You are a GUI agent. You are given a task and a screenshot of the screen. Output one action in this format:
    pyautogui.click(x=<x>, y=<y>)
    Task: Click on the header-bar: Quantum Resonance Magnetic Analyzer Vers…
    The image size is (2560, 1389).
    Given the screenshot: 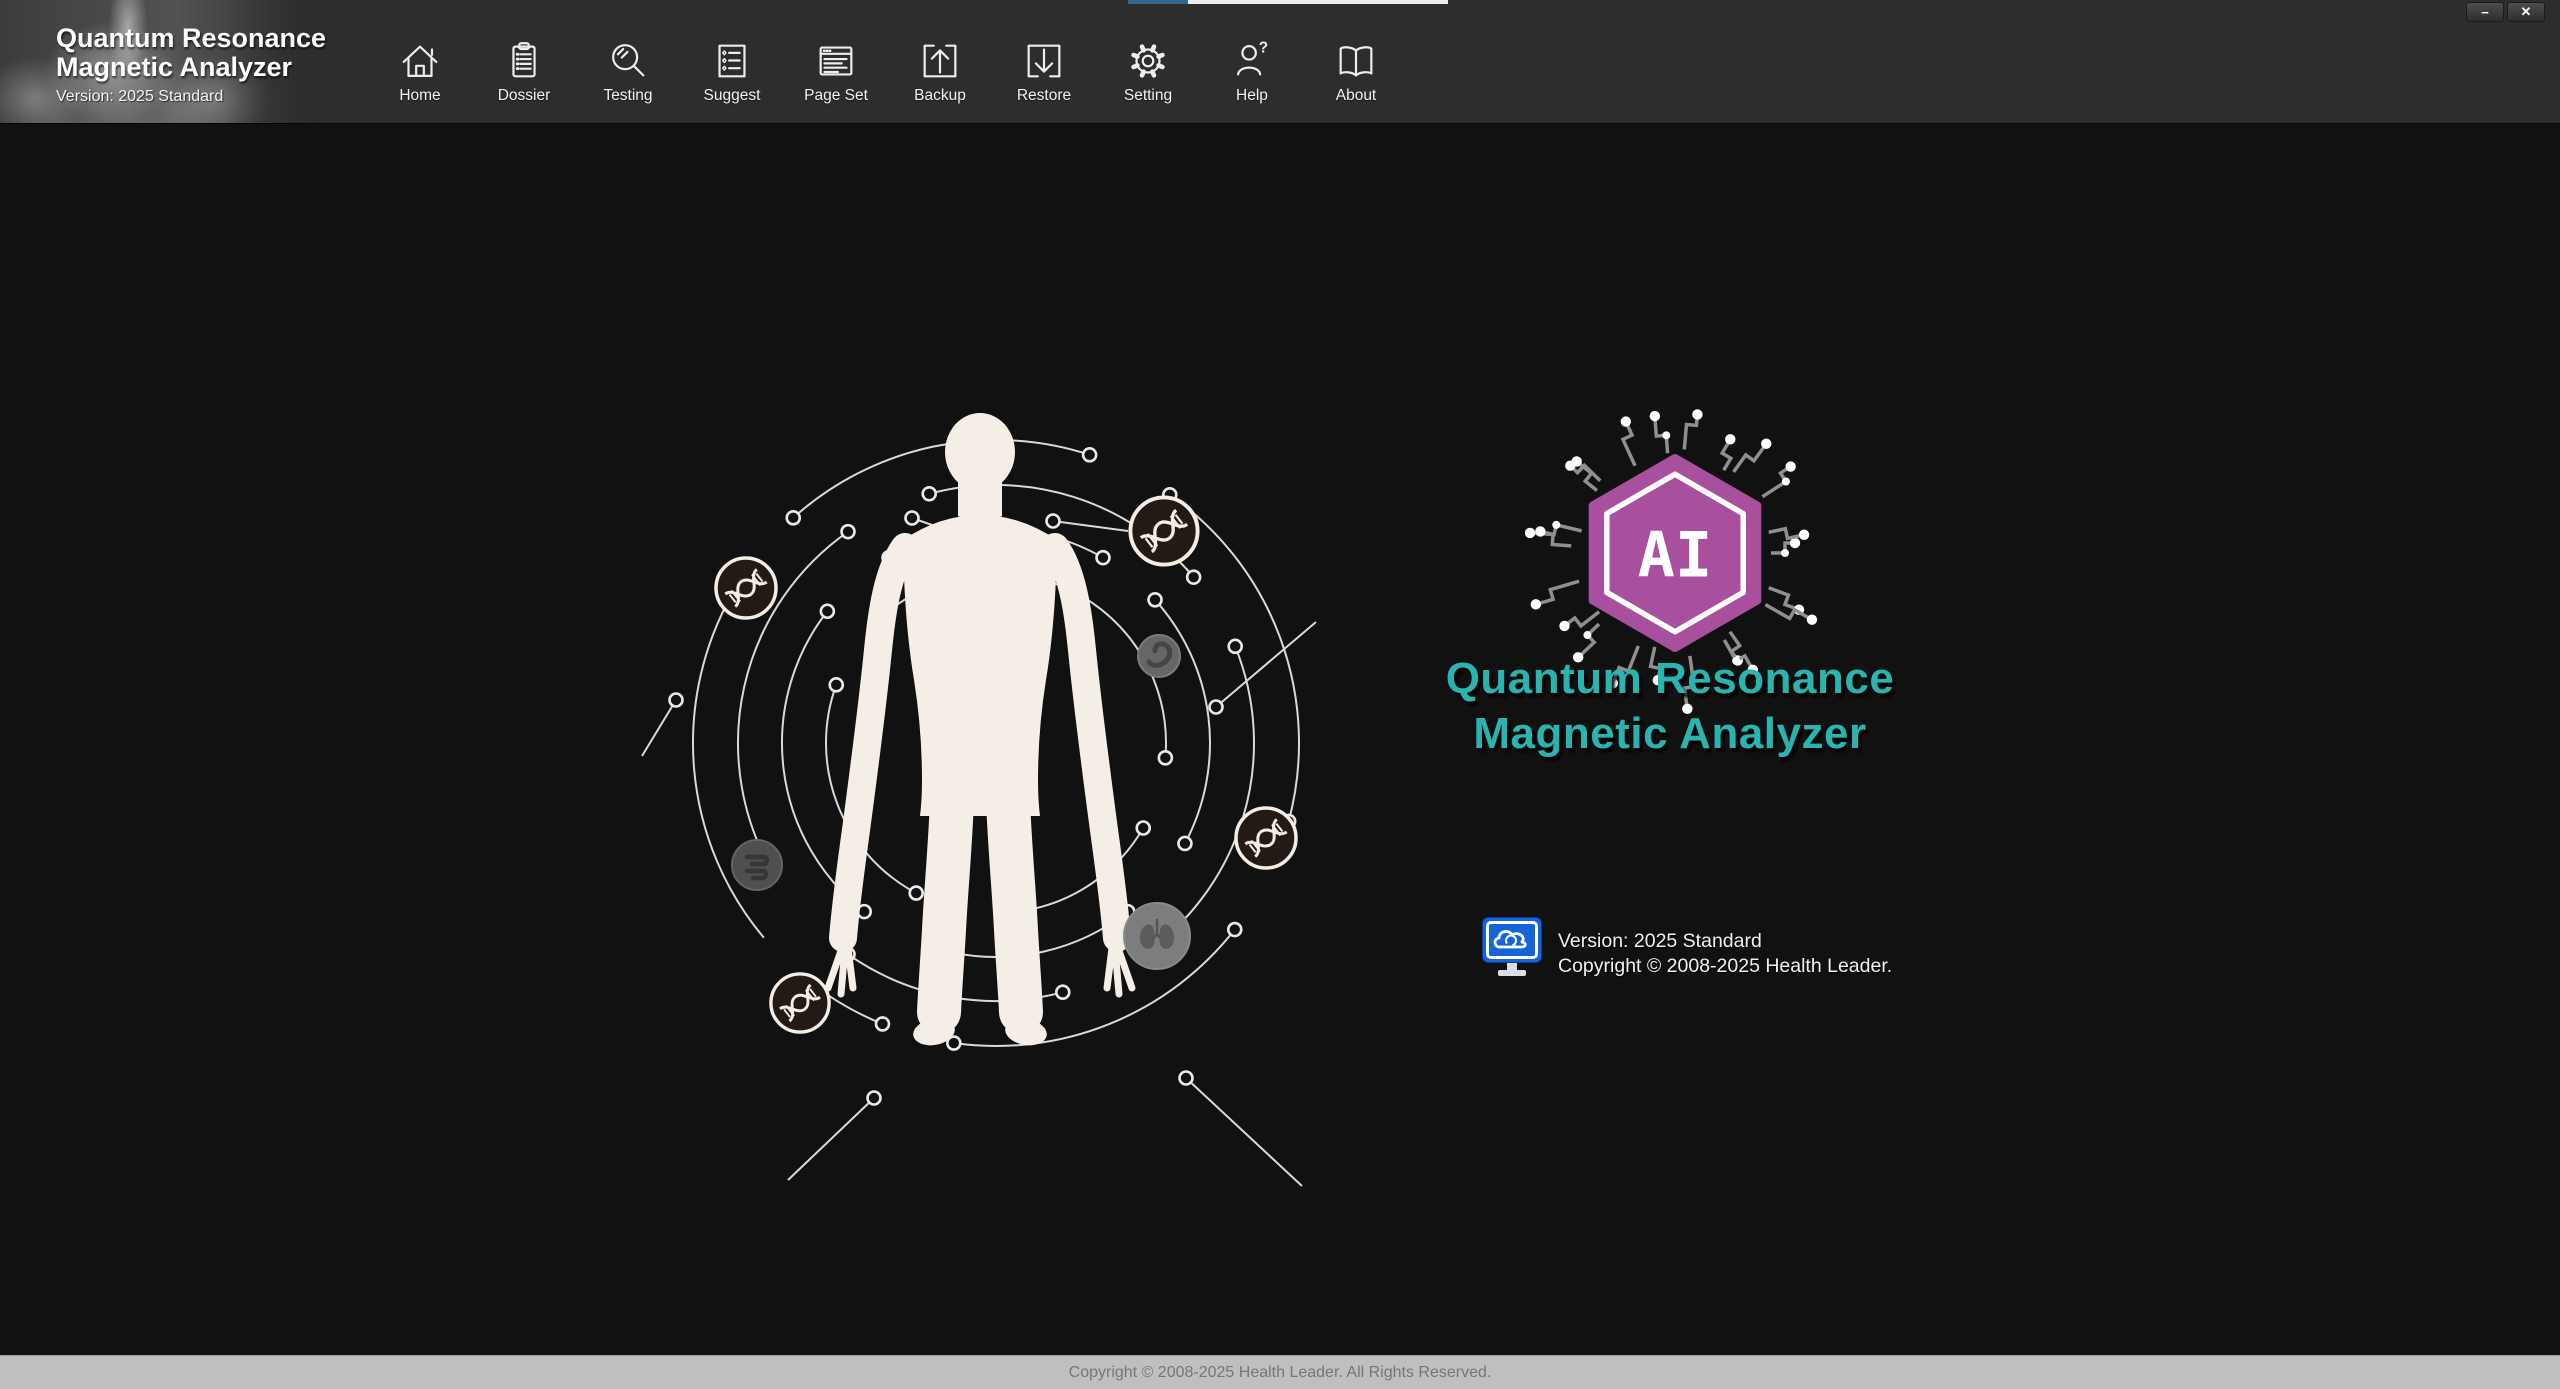 What is the action you would take?
    pyautogui.click(x=1280, y=62)
    